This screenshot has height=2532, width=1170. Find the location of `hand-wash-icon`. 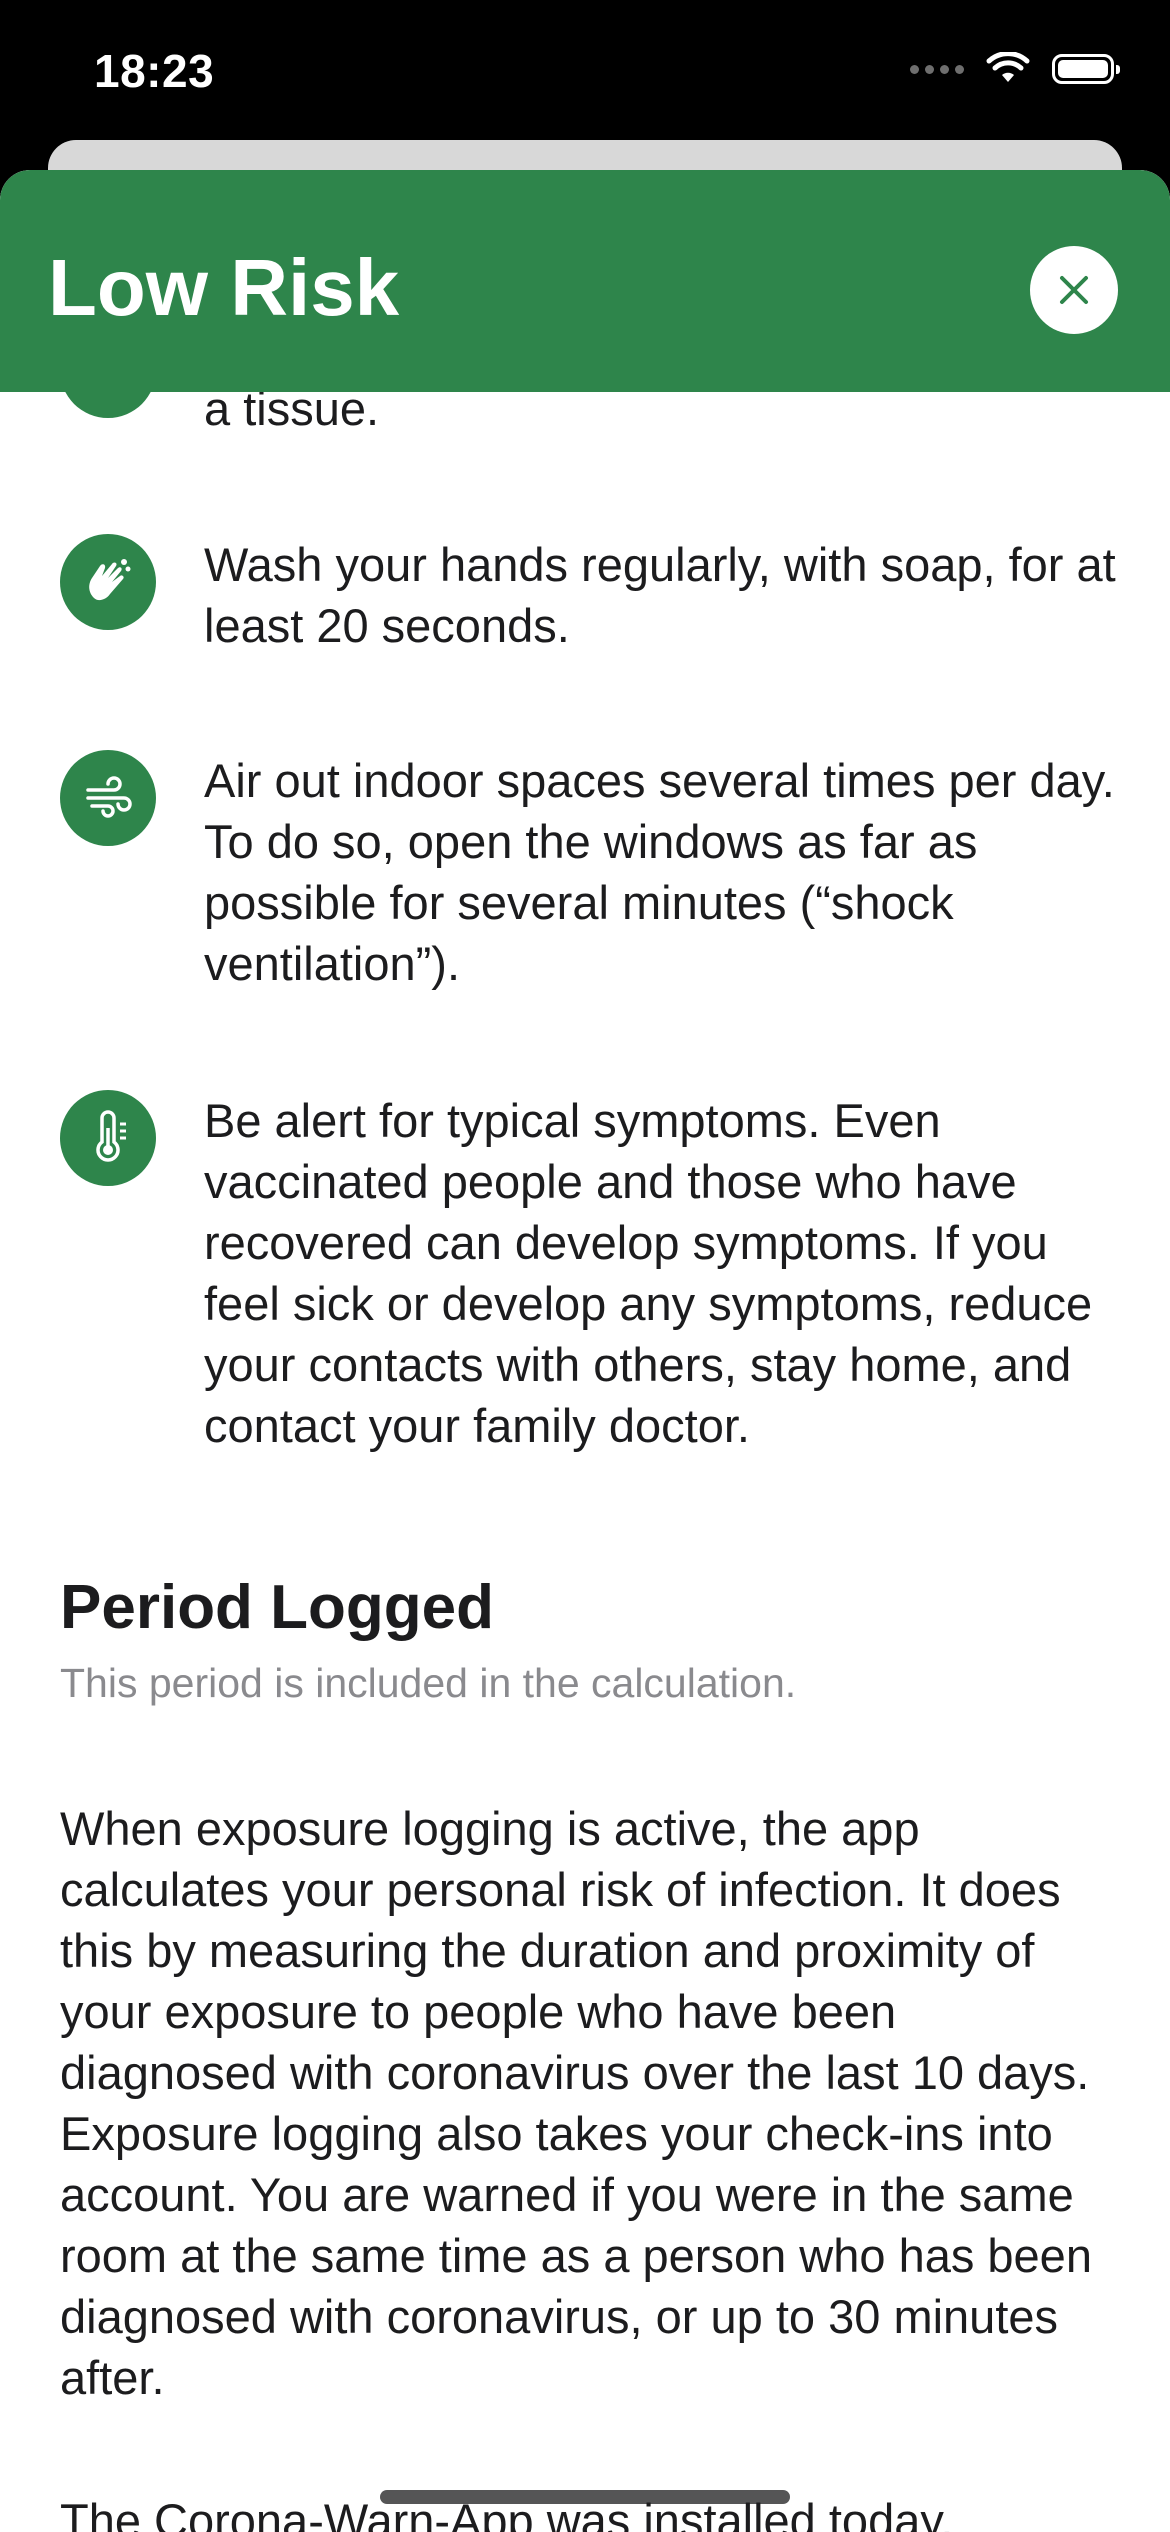

hand-wash-icon is located at coordinates (108, 582).